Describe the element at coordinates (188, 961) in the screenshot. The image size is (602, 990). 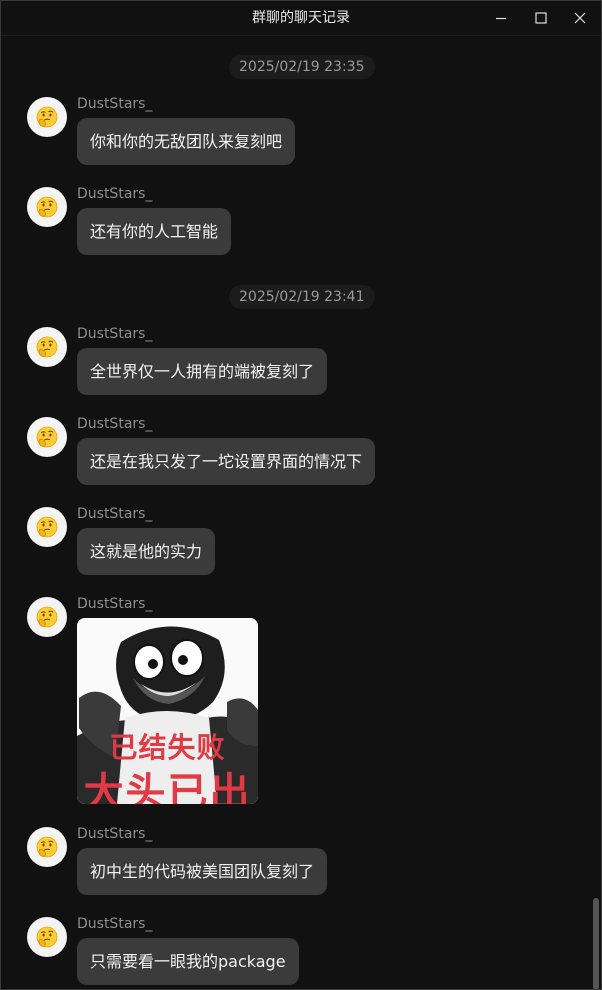
I see `message-bubble: 只需要看一眼我的package` at that location.